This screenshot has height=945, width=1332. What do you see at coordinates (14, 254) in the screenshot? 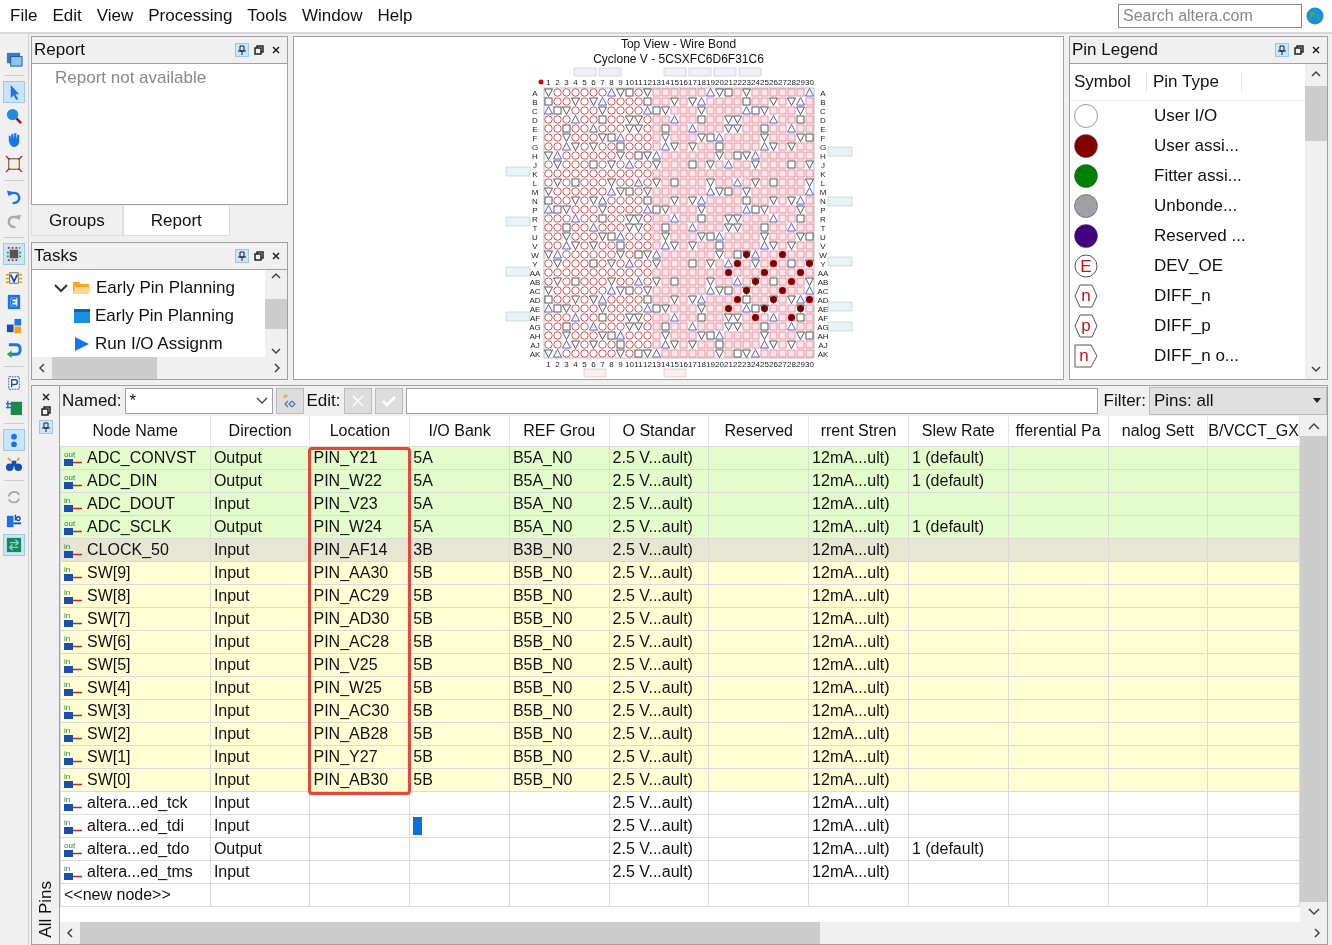
I see `chip-tool-icon` at bounding box center [14, 254].